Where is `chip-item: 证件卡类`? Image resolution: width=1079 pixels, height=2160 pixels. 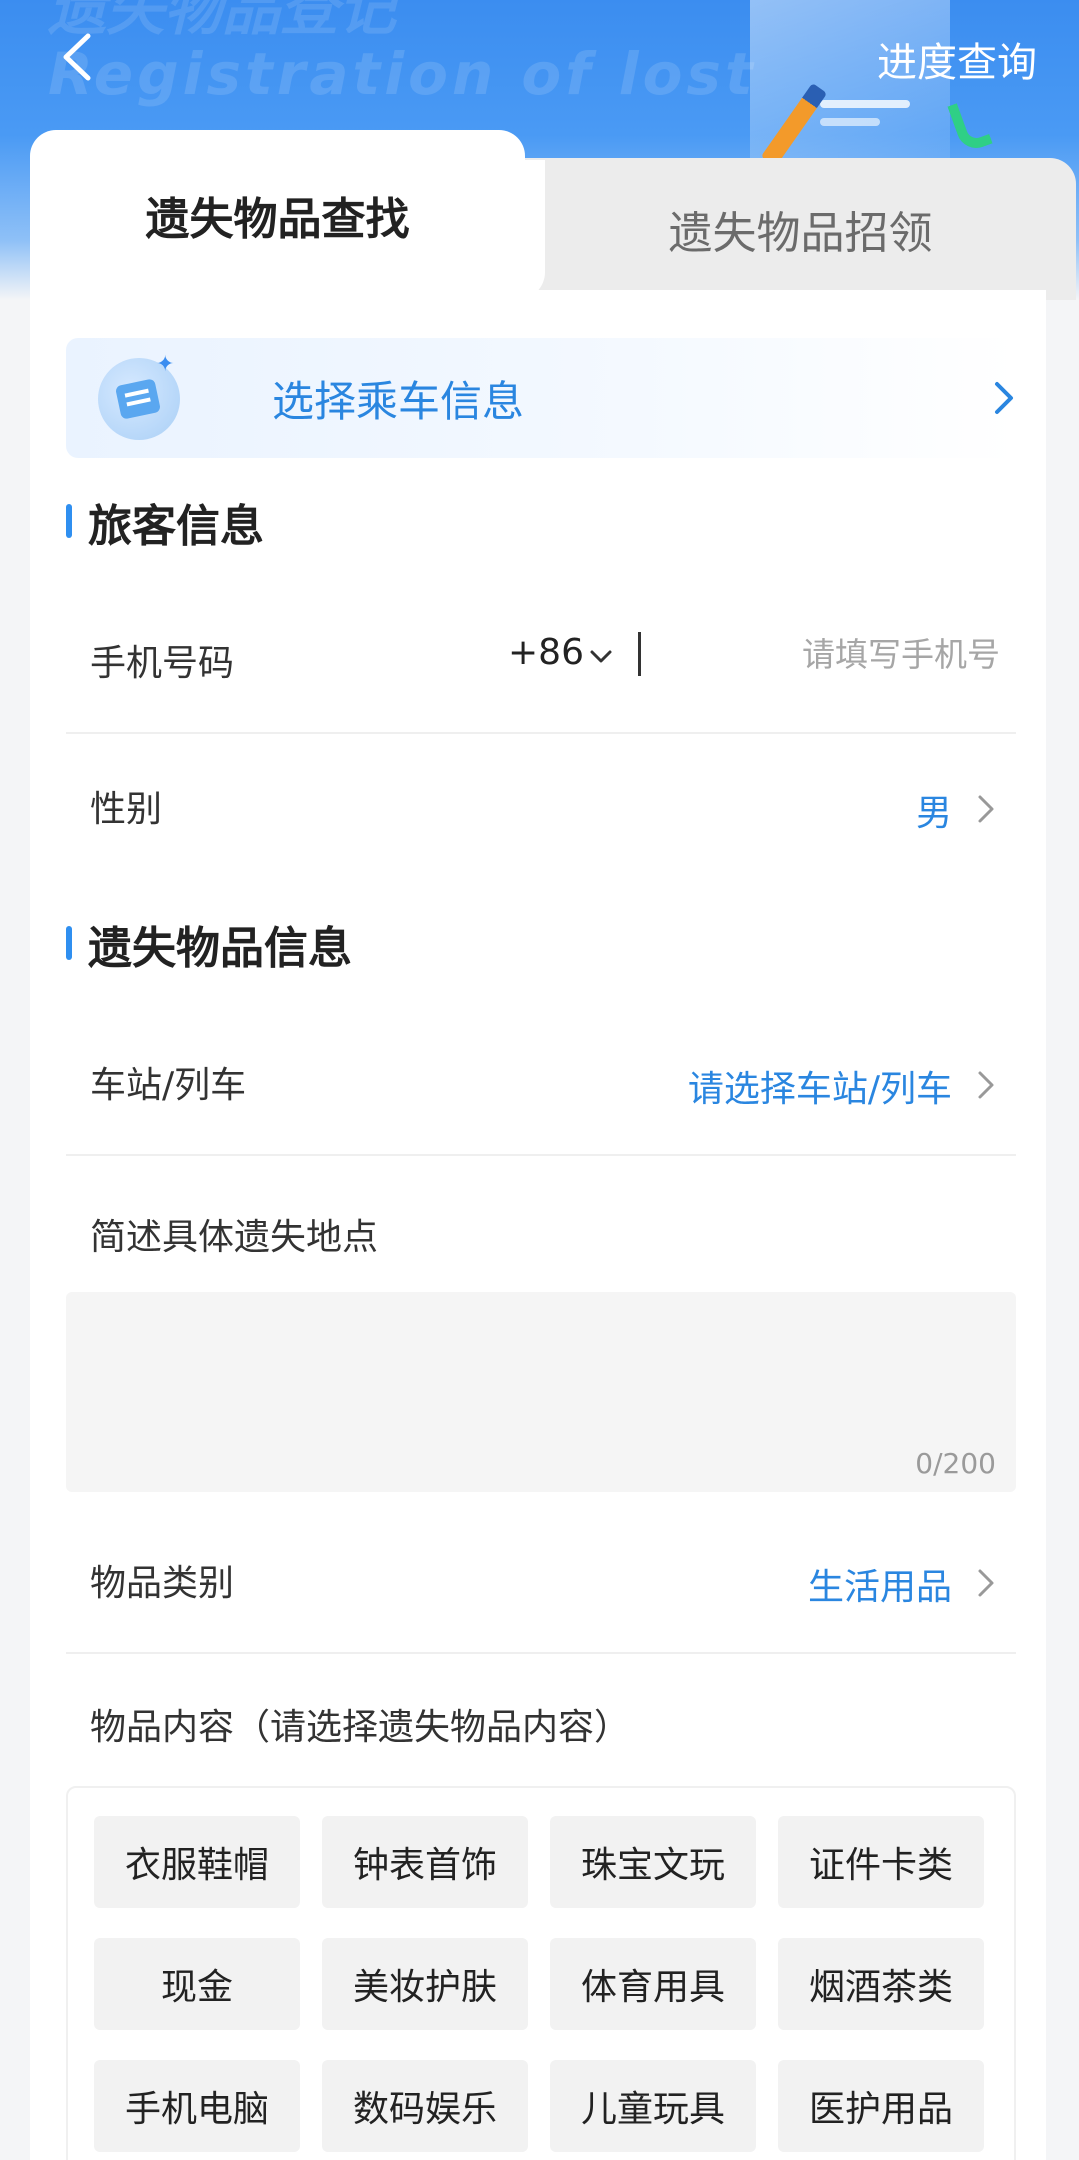
chip-item: 证件卡类 is located at coordinates (881, 1862).